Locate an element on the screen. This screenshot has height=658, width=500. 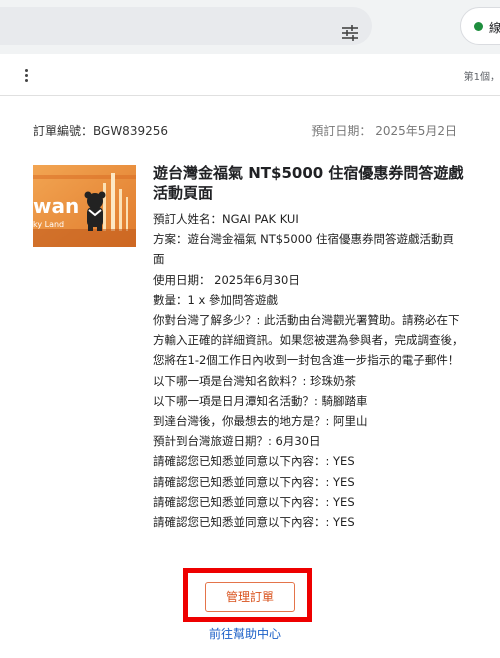
detail-line: 預計到台灣旅遊日期？: 6月30日 is located at coordinates (237, 441).